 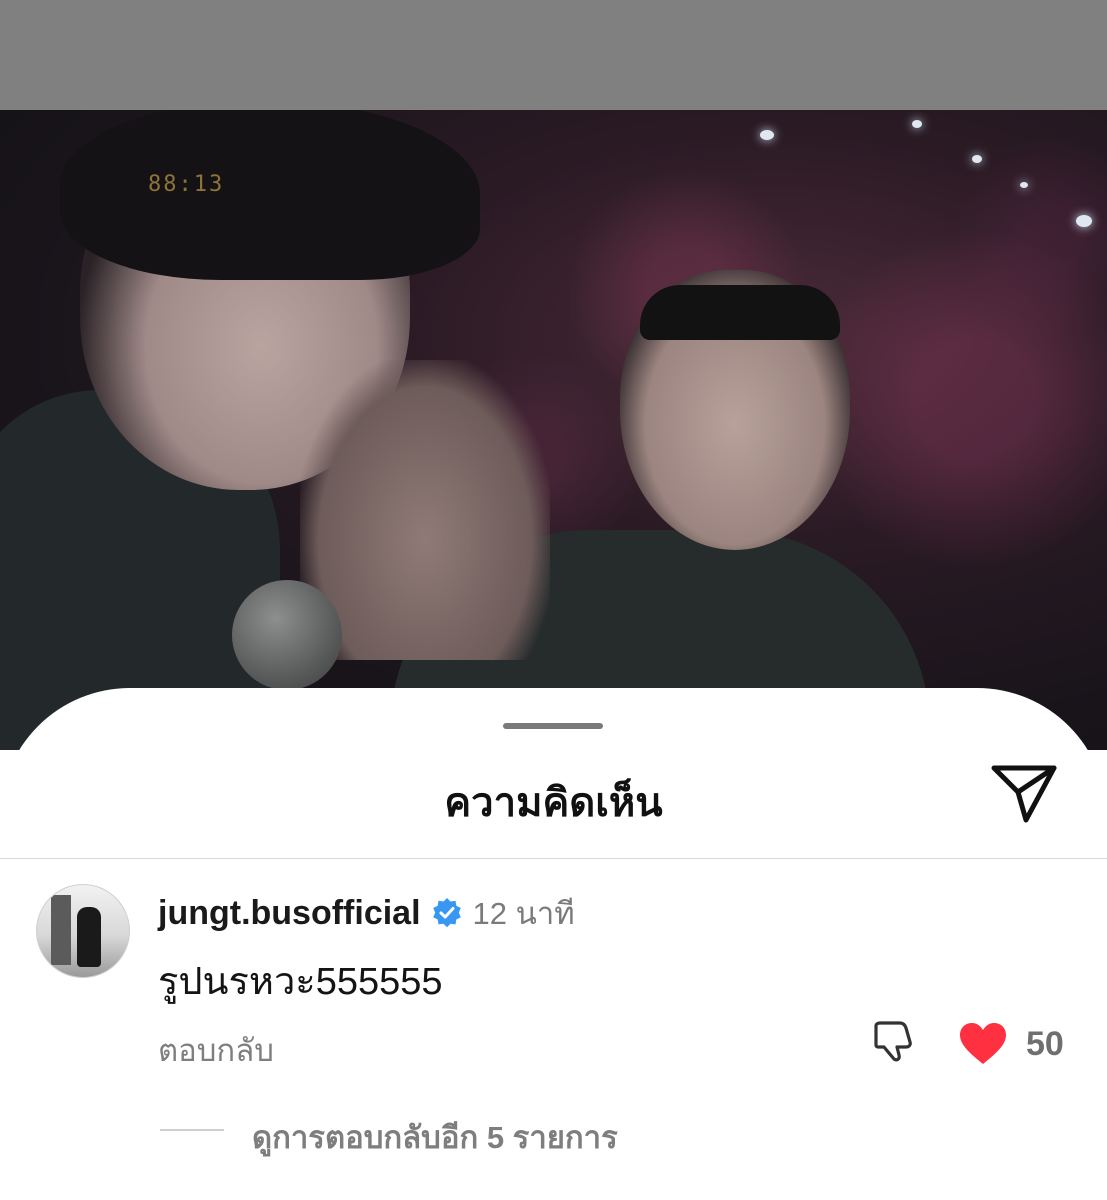 I want to click on photo-timestamp: 88:13, so click(x=186, y=184).